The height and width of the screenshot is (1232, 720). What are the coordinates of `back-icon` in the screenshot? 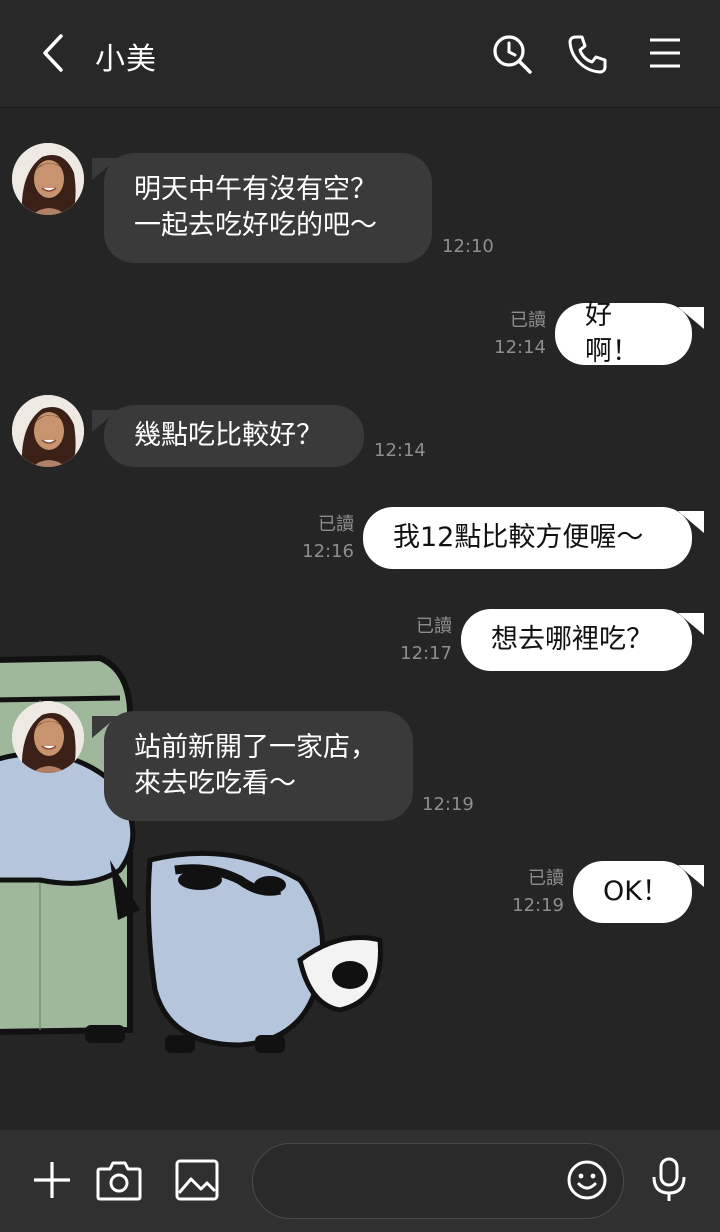 It's located at (53, 53).